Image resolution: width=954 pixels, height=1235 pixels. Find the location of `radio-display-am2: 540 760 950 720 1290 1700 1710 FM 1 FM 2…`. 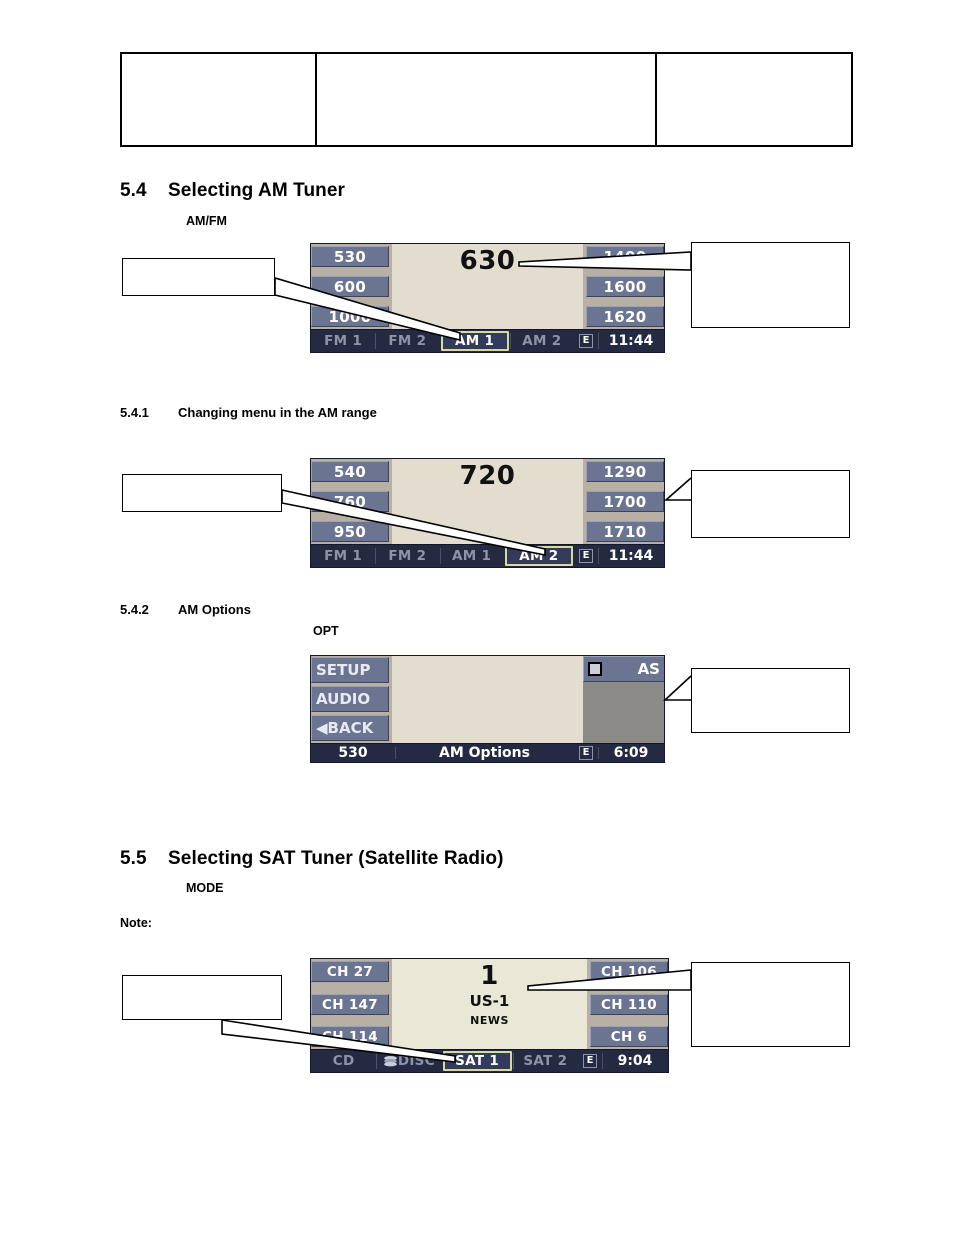

radio-display-am2: 540 760 950 720 1290 1700 1710 FM 1 FM 2… is located at coordinates (487, 513).